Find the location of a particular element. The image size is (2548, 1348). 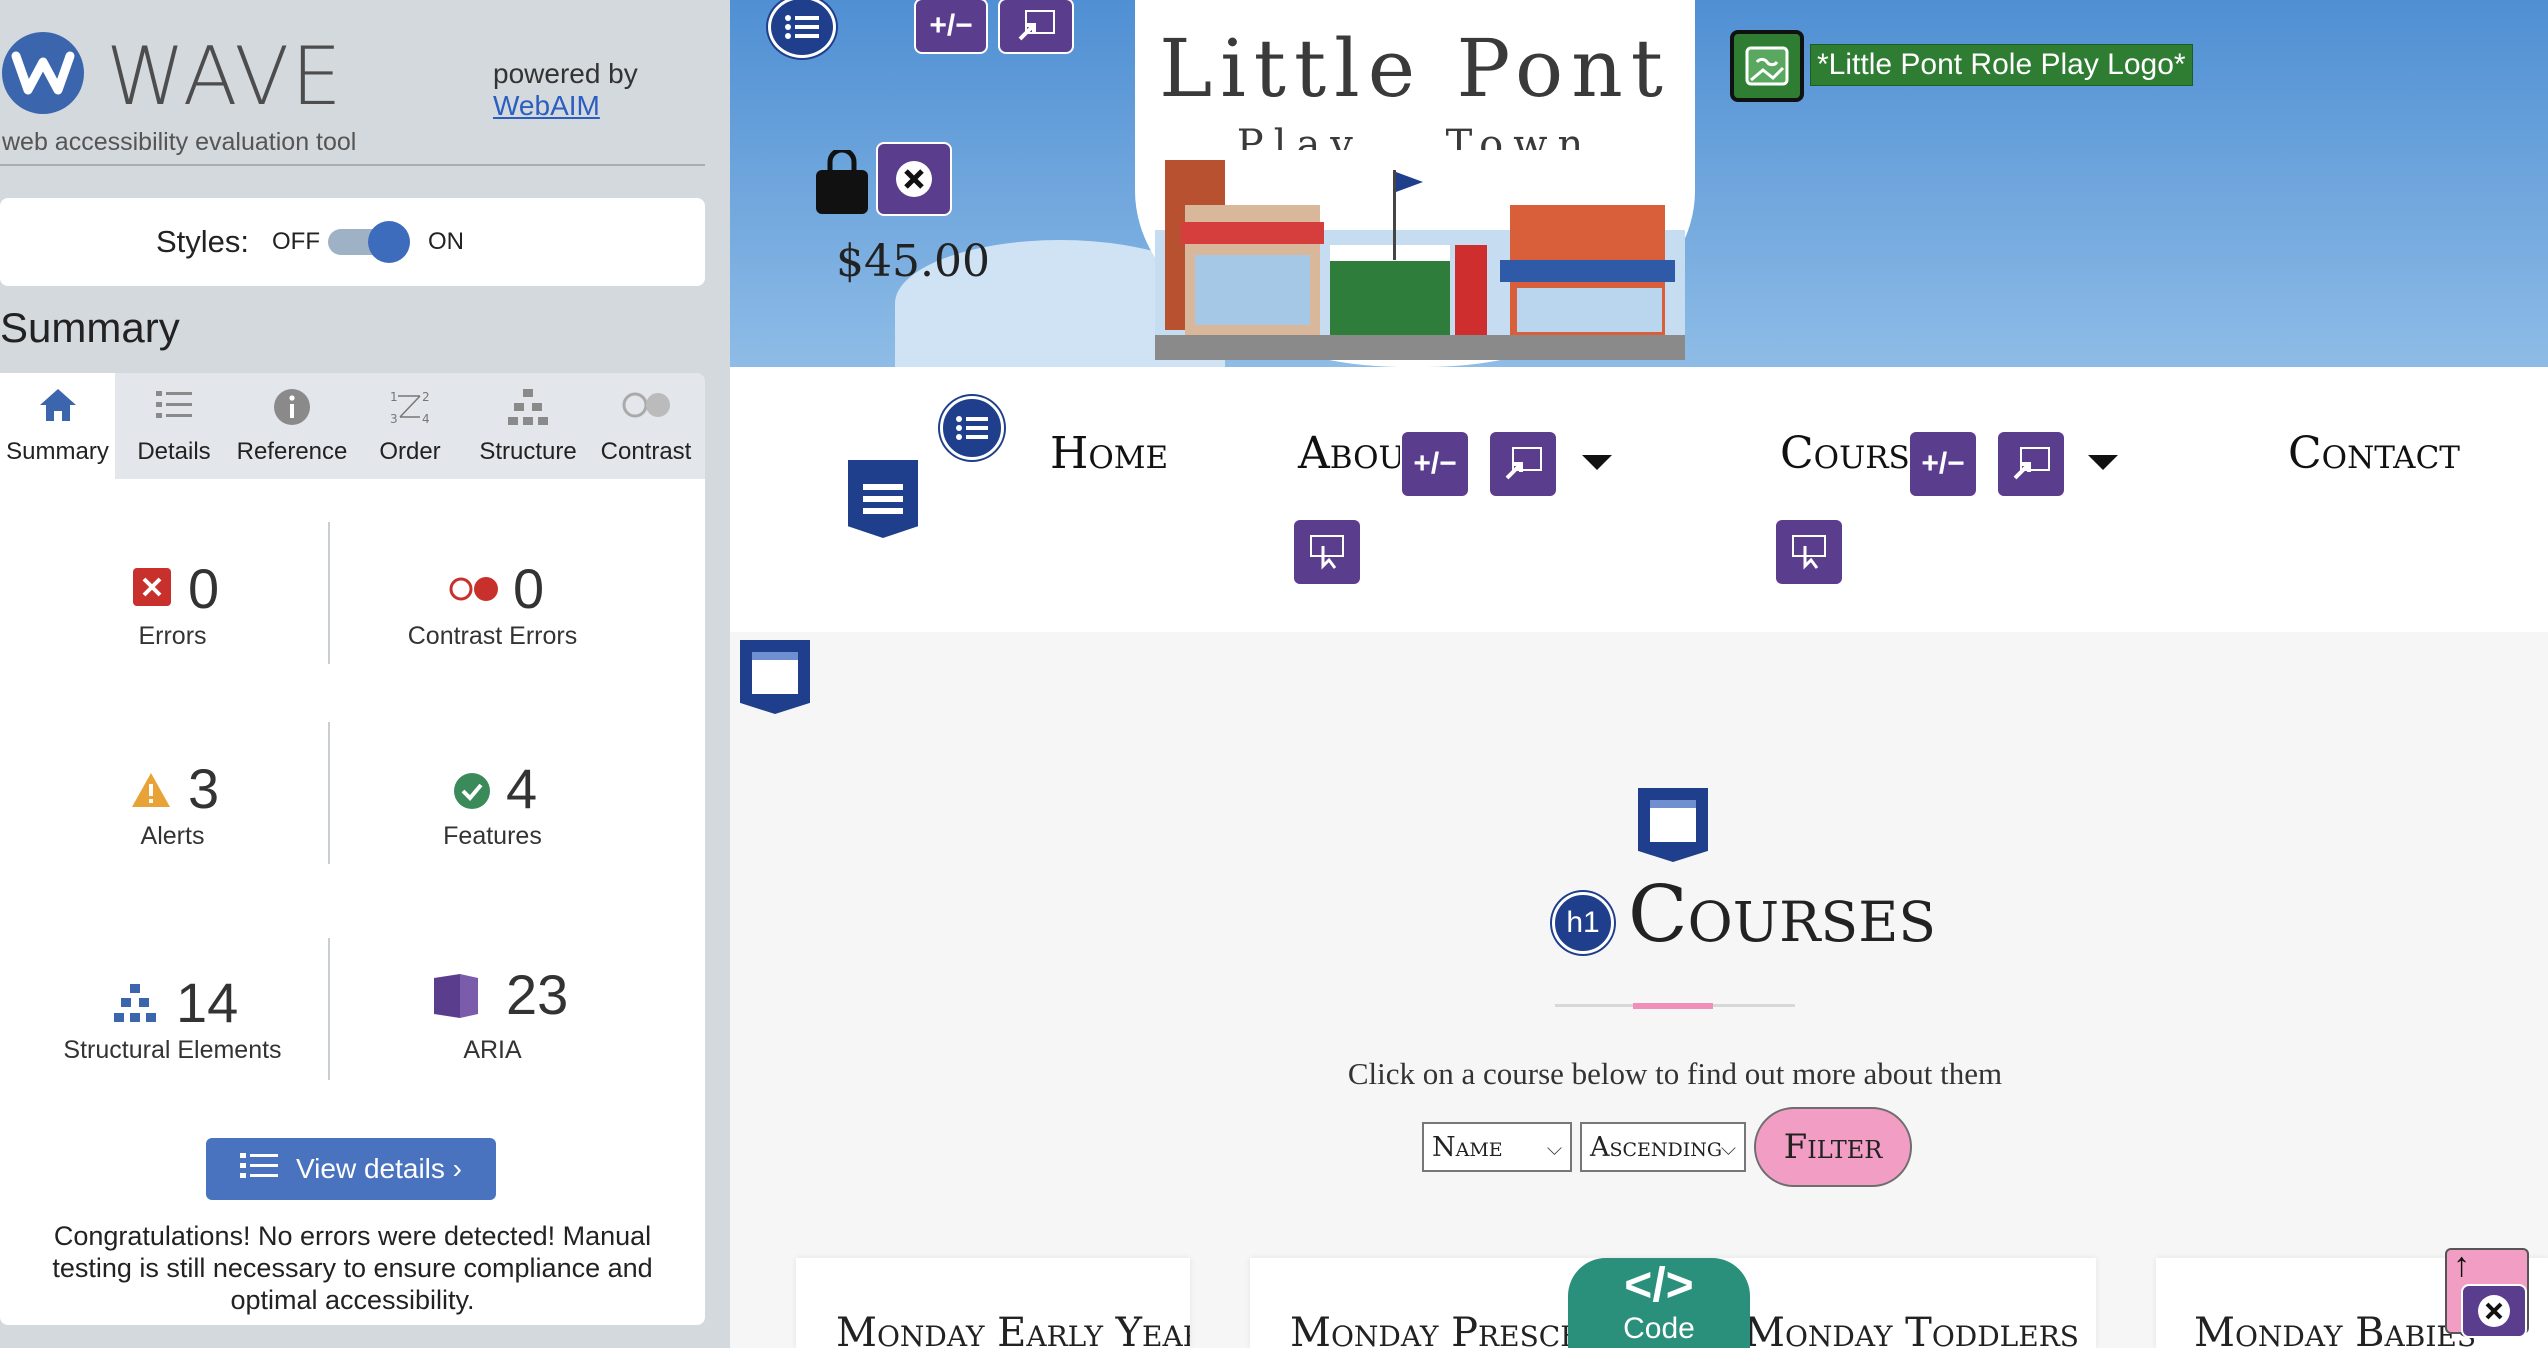

svg-text: 4 is located at coordinates (426, 419).